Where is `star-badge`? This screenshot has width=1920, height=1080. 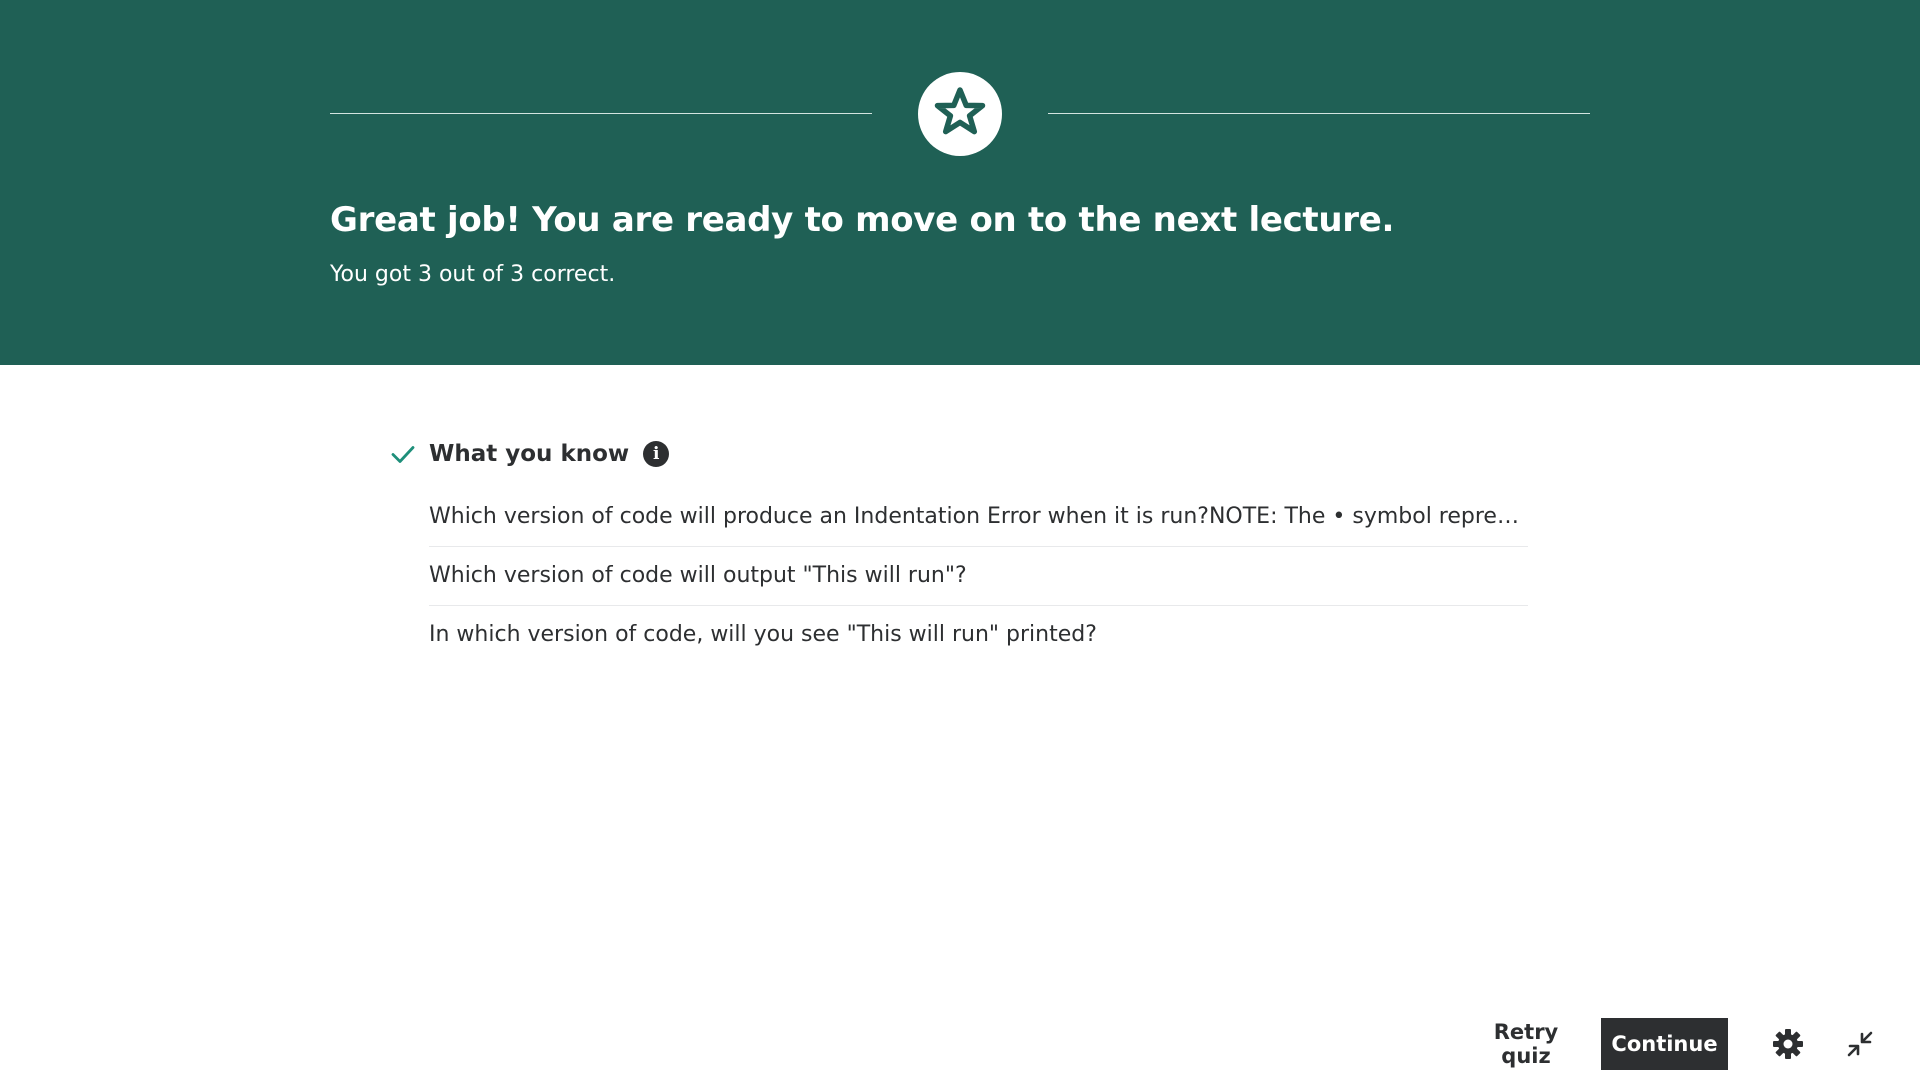
star-badge is located at coordinates (960, 114).